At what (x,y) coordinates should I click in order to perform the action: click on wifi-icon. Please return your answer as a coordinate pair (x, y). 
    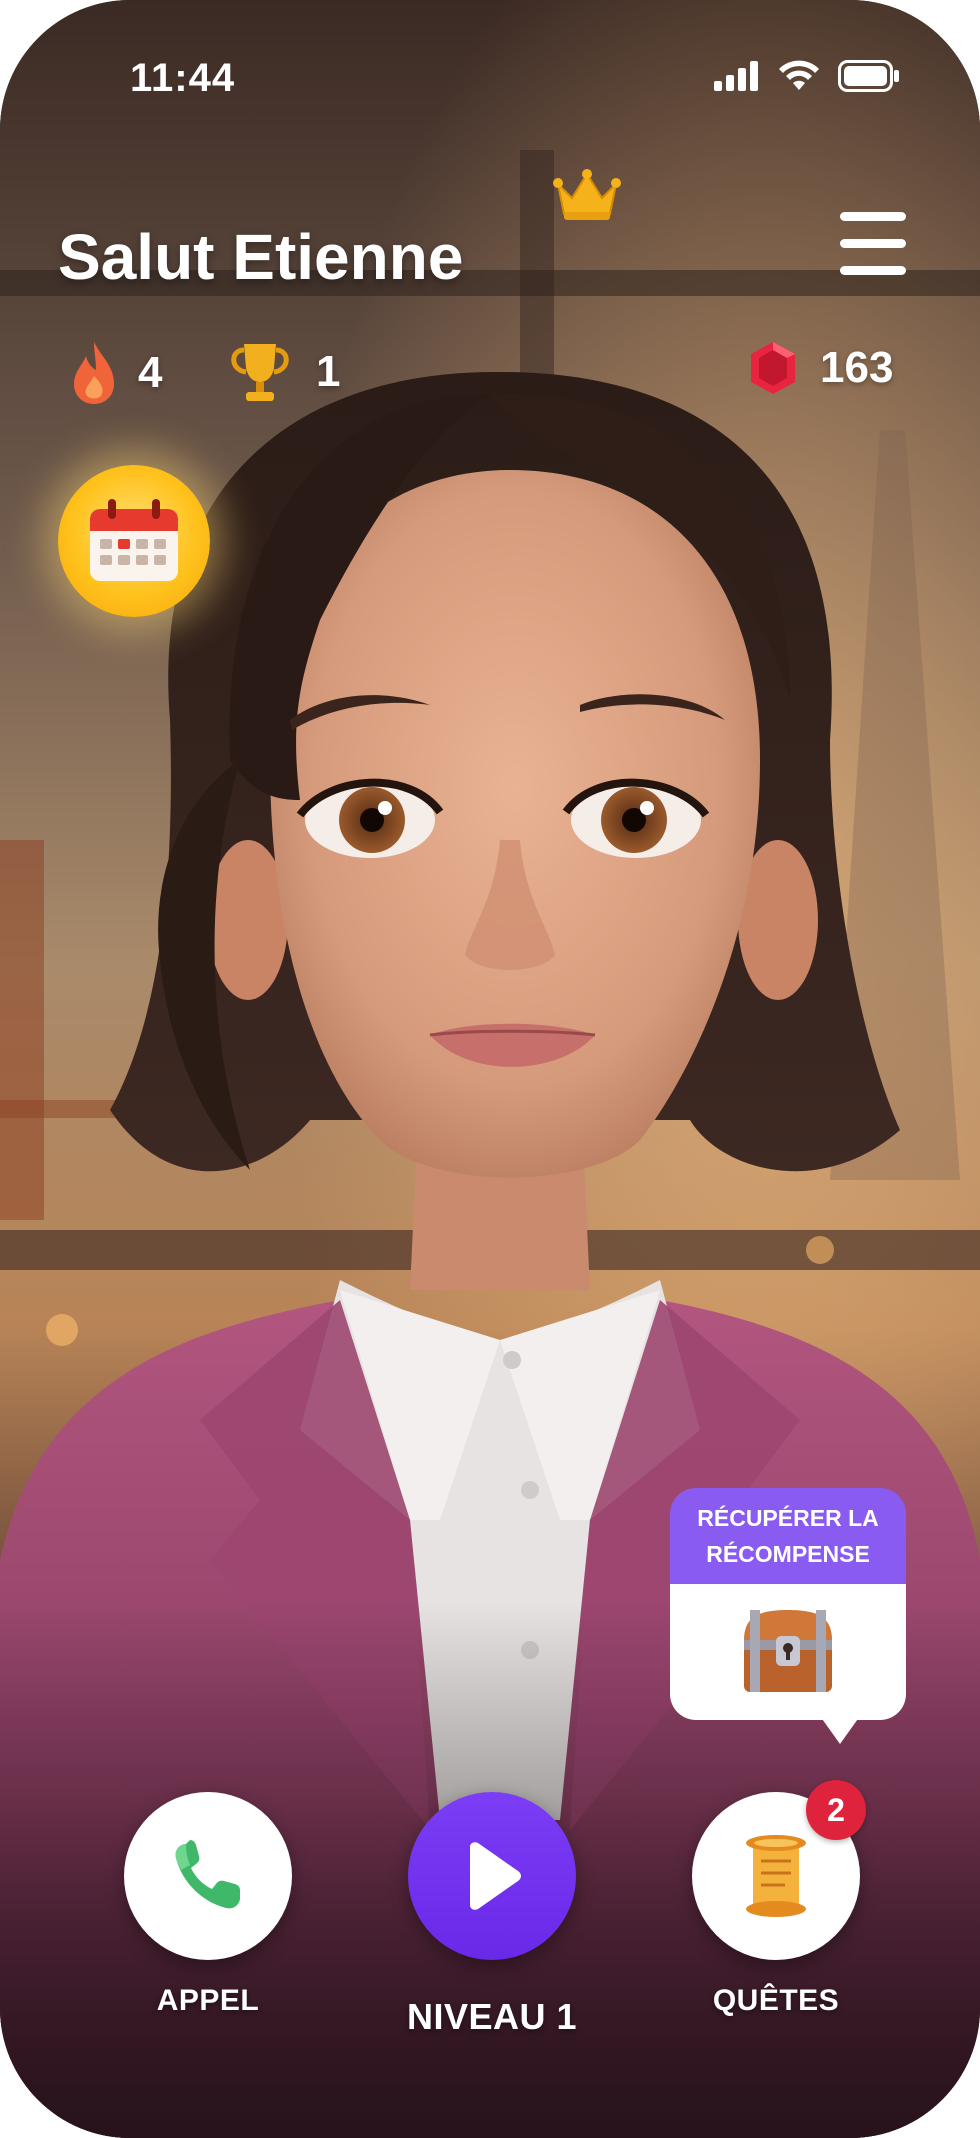
    Looking at the image, I should click on (799, 75).